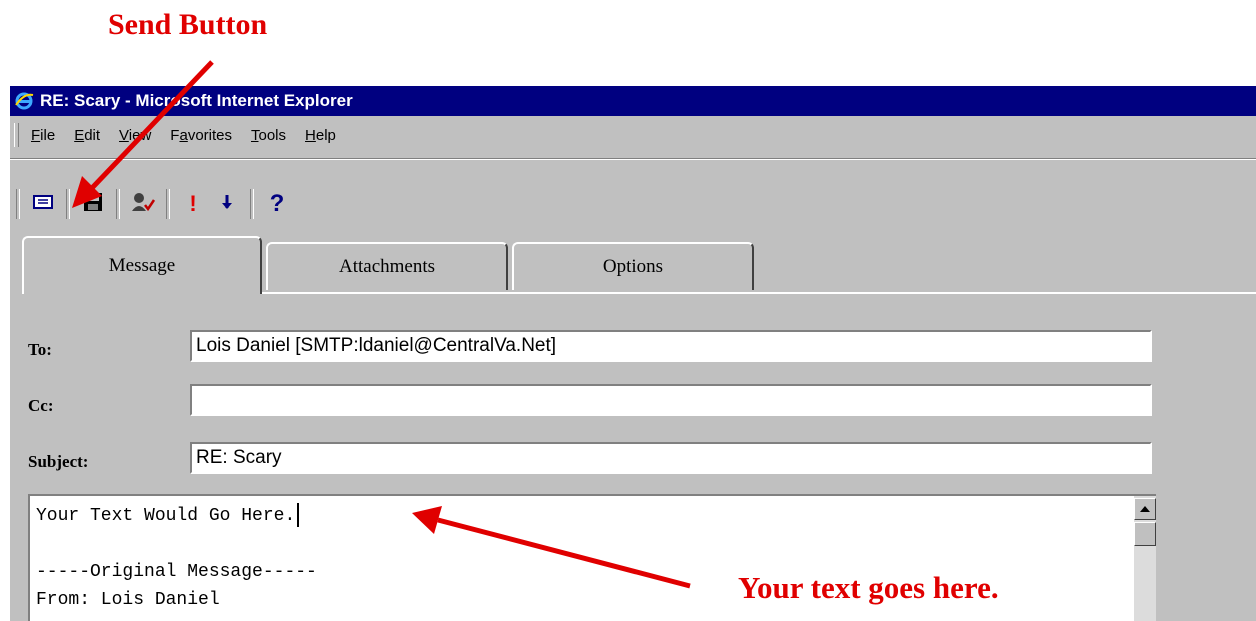 The image size is (1256, 621). I want to click on check-names-button, so click(143, 204).